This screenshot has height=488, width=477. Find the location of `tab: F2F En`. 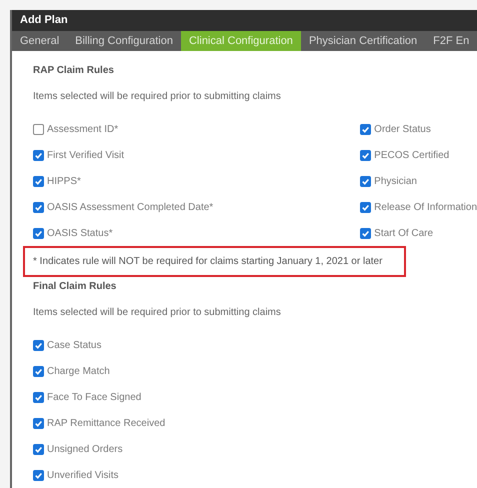

tab: F2F En is located at coordinates (451, 41).